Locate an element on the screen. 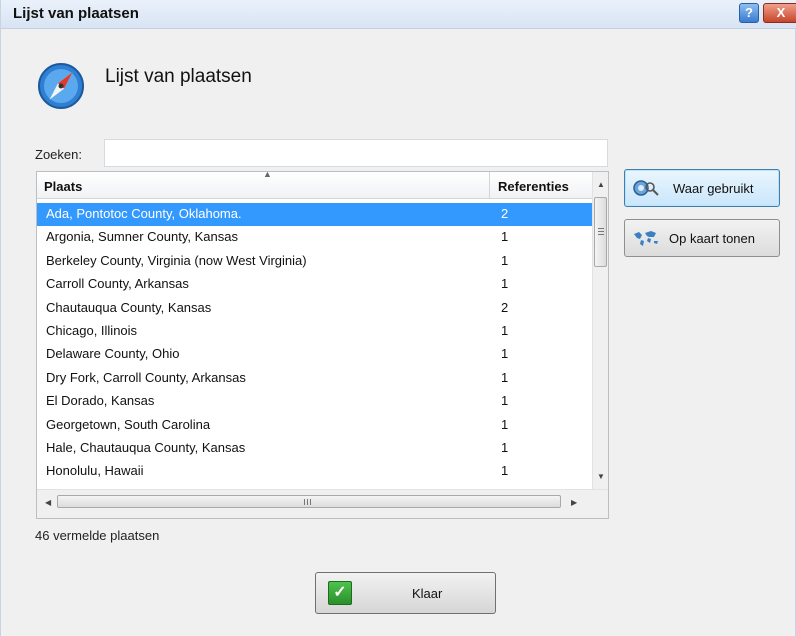 This screenshot has height=636, width=796. column-header-references: Referenties is located at coordinates (533, 185).